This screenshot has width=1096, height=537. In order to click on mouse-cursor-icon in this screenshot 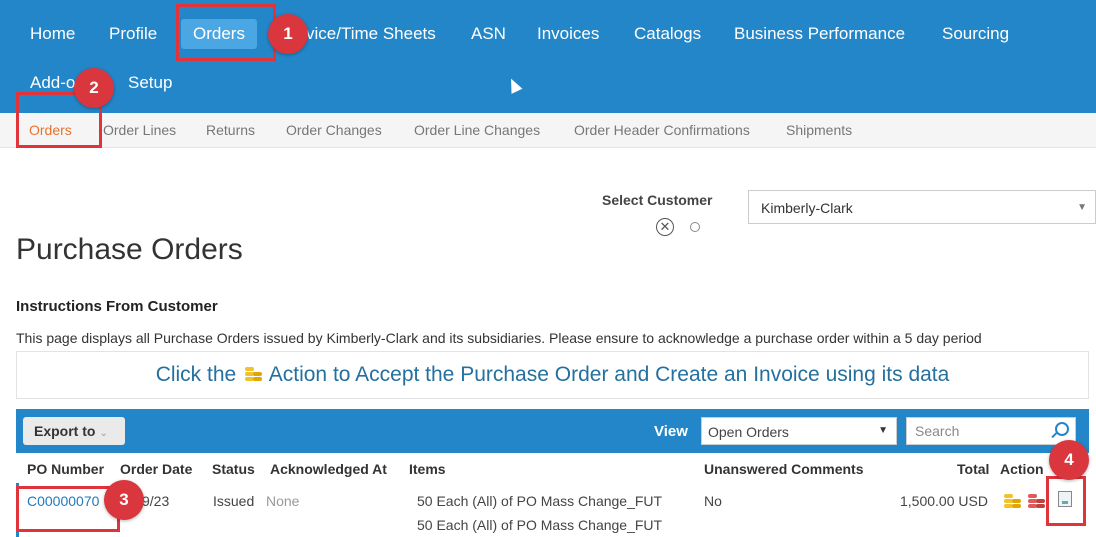, I will do `click(514, 85)`.